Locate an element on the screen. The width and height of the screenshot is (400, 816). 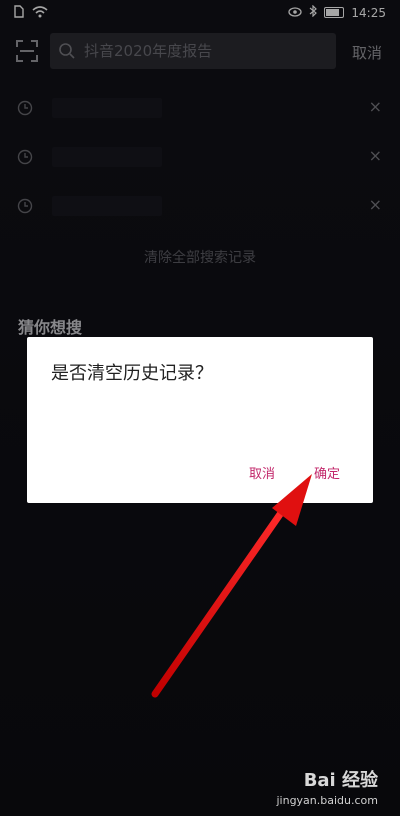
watermark-url: jingyan.baidu.com is located at coordinates (327, 800).